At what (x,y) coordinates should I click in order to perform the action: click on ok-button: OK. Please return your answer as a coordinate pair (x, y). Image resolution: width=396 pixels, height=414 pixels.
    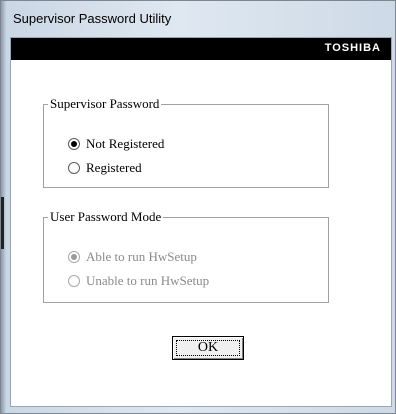
    Looking at the image, I should click on (208, 348).